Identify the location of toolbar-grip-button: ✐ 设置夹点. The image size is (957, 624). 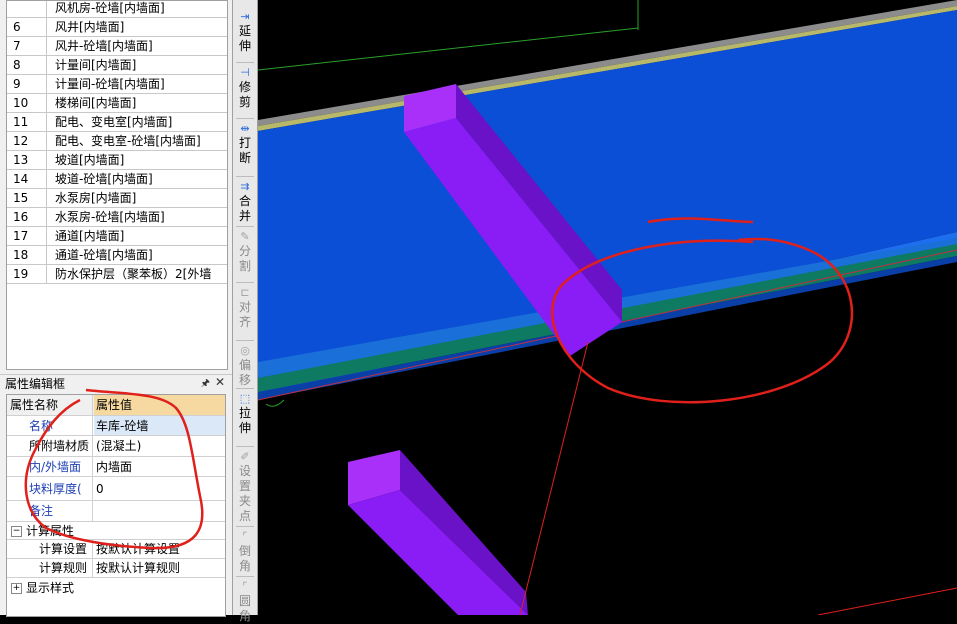
(245, 487).